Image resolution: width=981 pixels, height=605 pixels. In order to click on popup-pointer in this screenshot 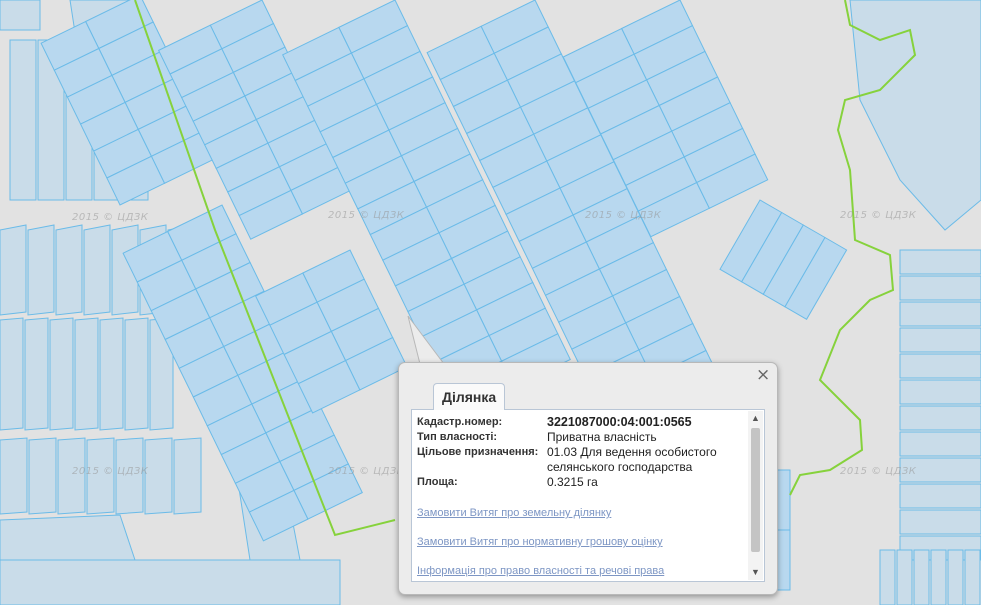, I will do `click(428, 341)`.